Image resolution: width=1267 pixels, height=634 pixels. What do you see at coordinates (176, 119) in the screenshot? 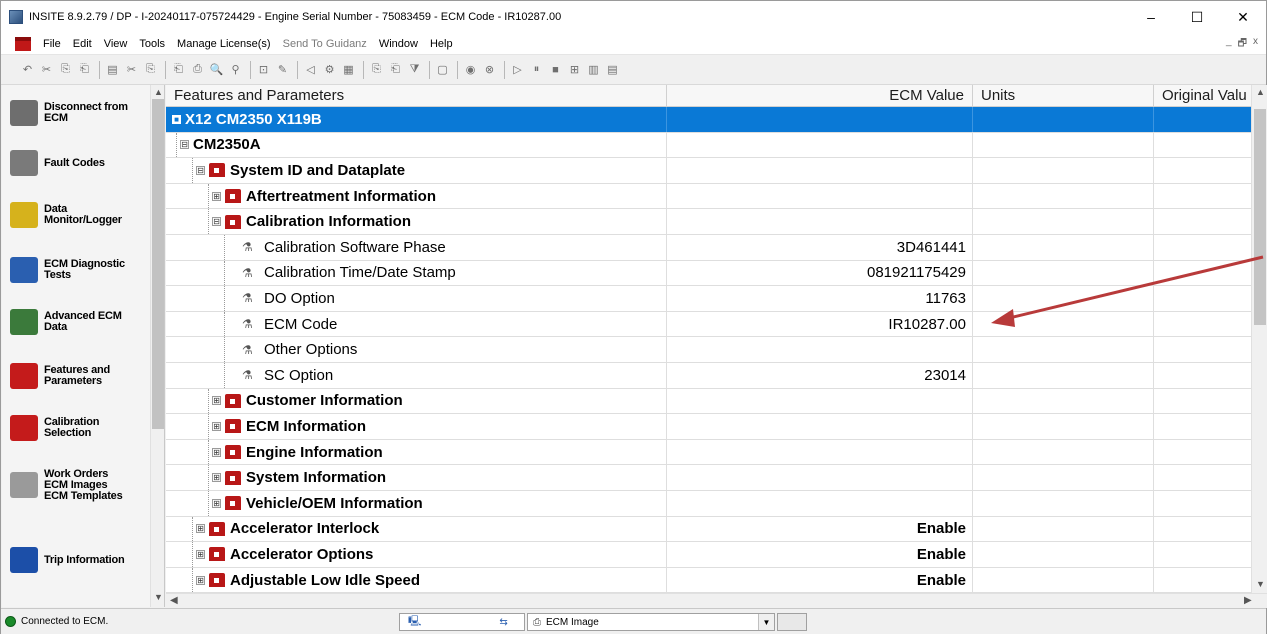
I see `collapse-icon: ■` at bounding box center [176, 119].